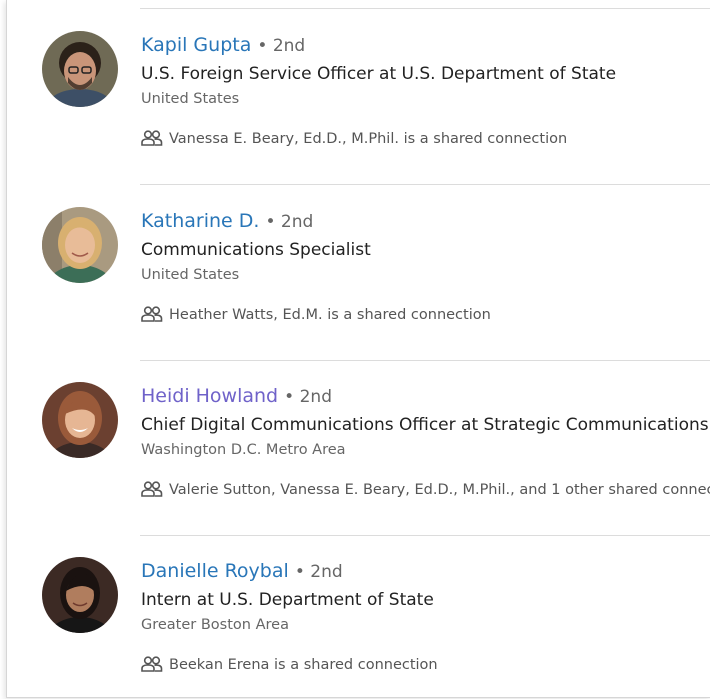 The width and height of the screenshot is (710, 699). Describe the element at coordinates (215, 625) in the screenshot. I see `profile-location: Greater Boston Area` at that location.